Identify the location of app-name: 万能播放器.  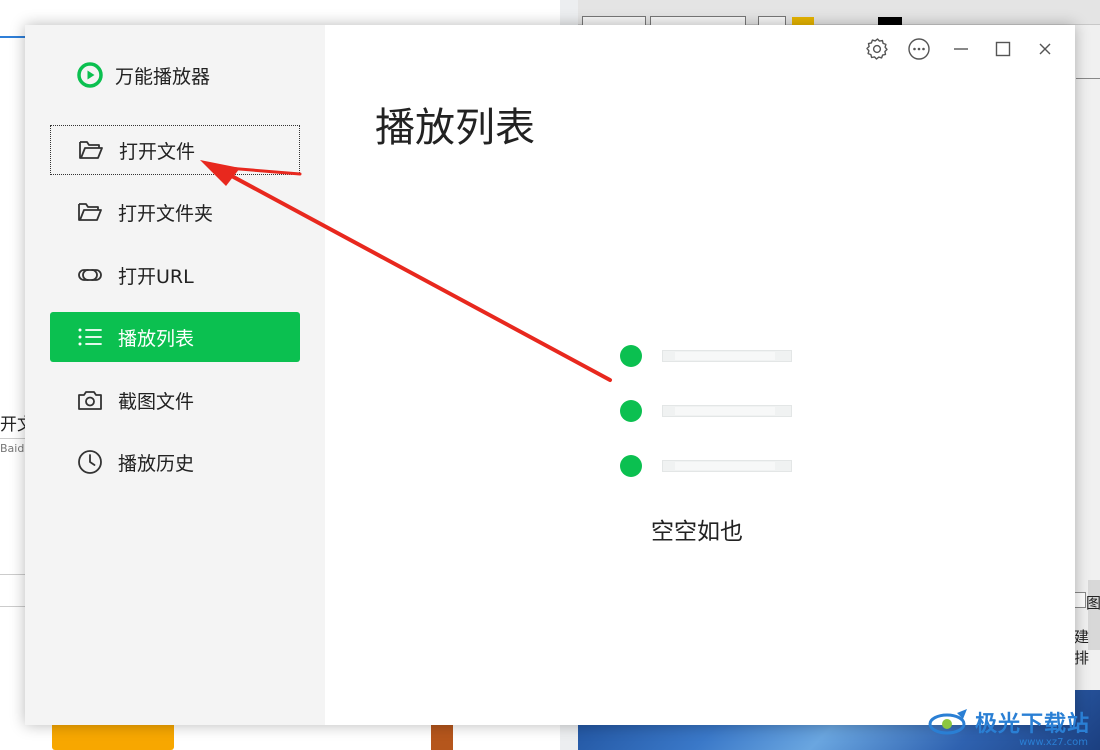
(163, 76).